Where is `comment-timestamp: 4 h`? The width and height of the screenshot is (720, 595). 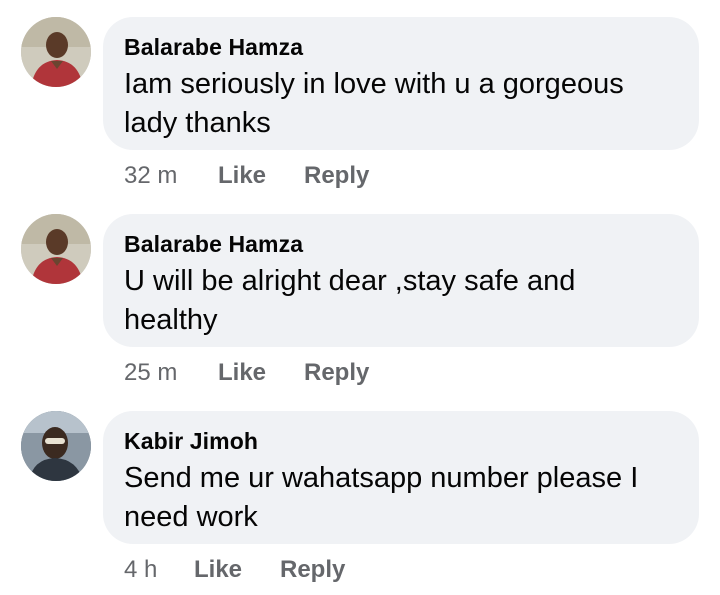 comment-timestamp: 4 h is located at coordinates (140, 570).